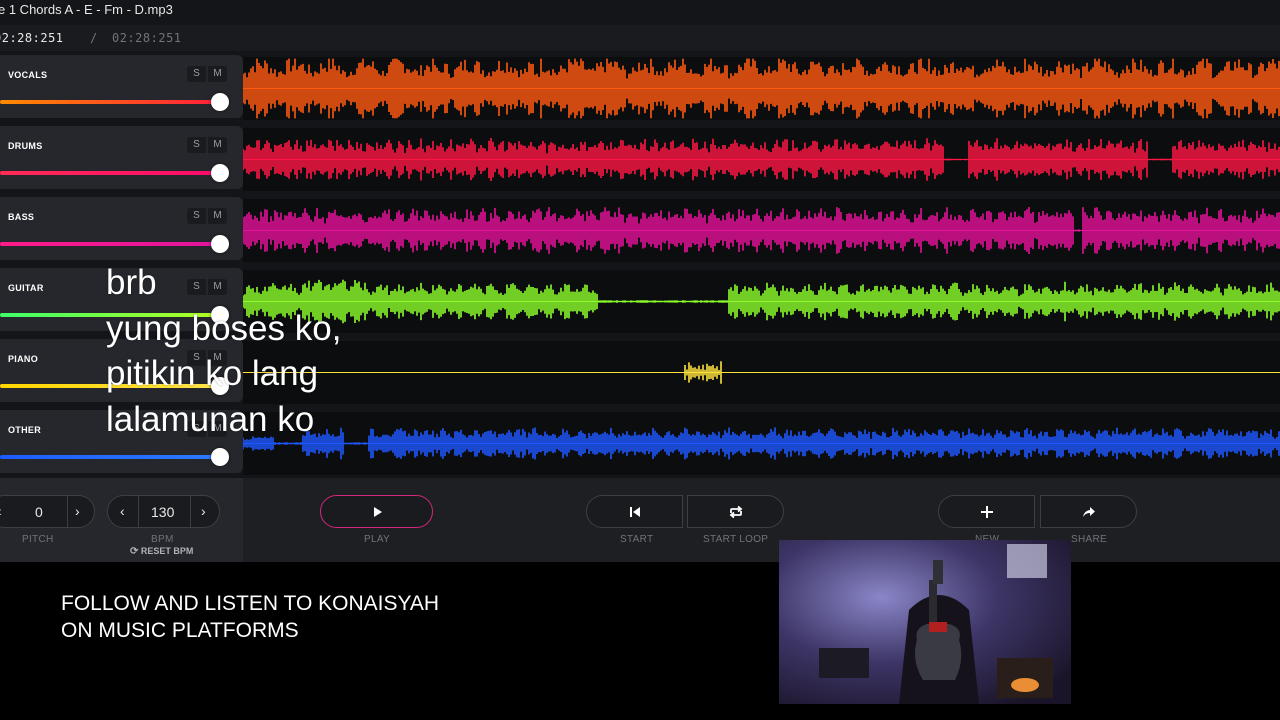 The height and width of the screenshot is (720, 1280). What do you see at coordinates (39, 512) in the screenshot?
I see `pitch-value: 0` at bounding box center [39, 512].